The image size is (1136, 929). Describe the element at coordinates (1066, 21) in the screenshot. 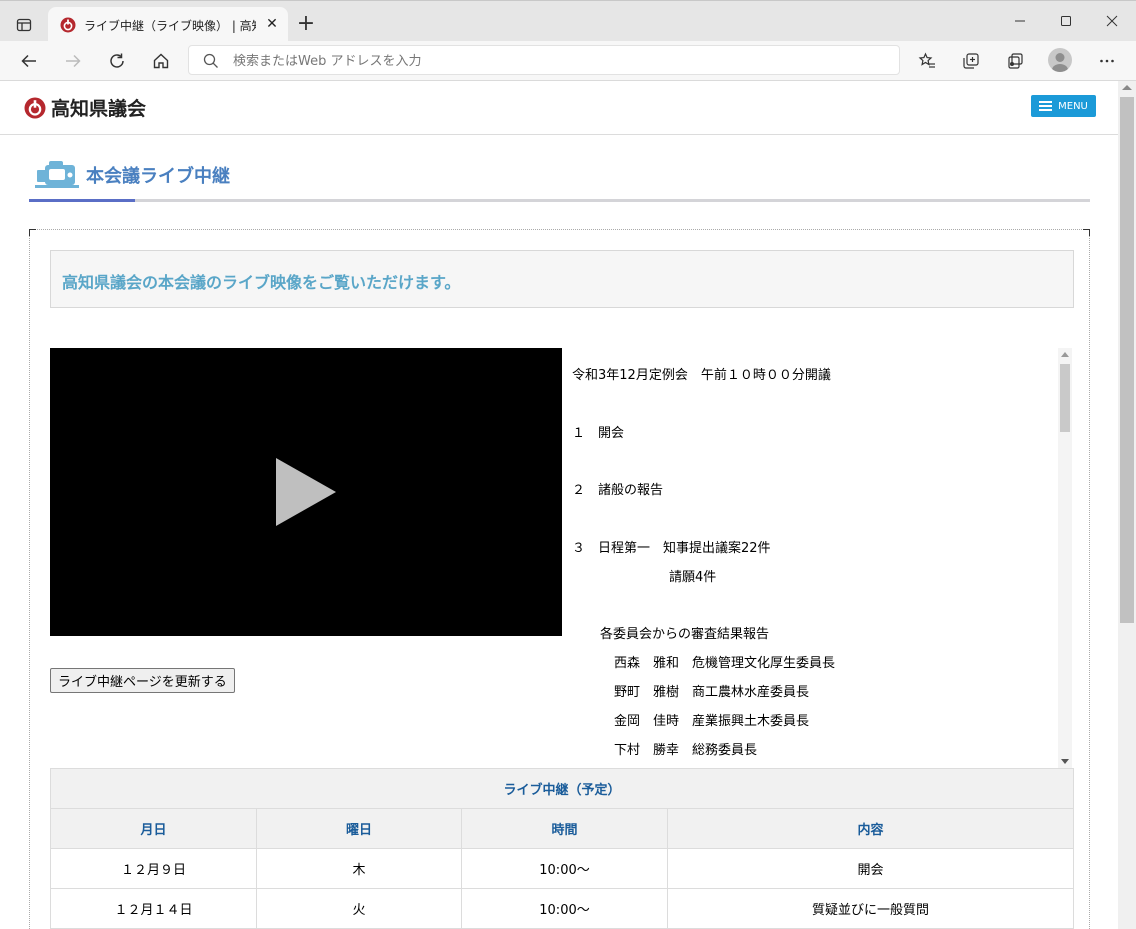

I see `maximize-icon` at that location.